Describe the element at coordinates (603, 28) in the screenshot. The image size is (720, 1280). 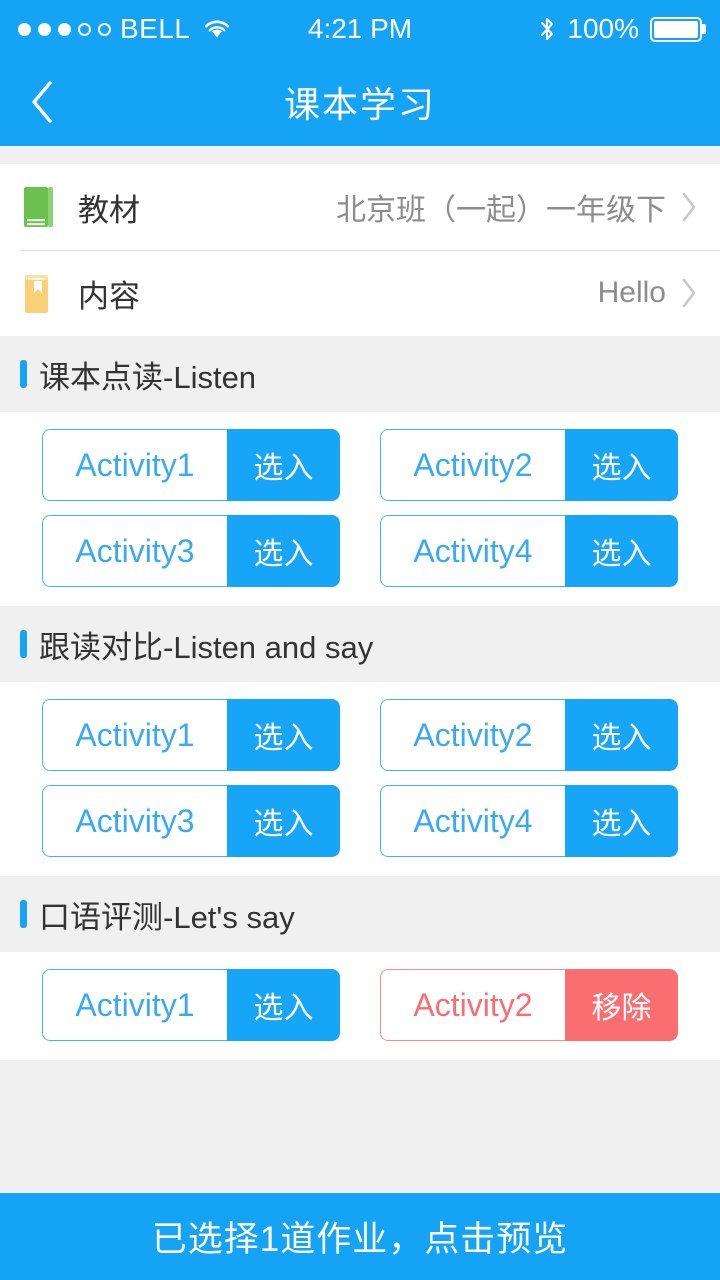
I see `battery-percent-label: 100%` at that location.